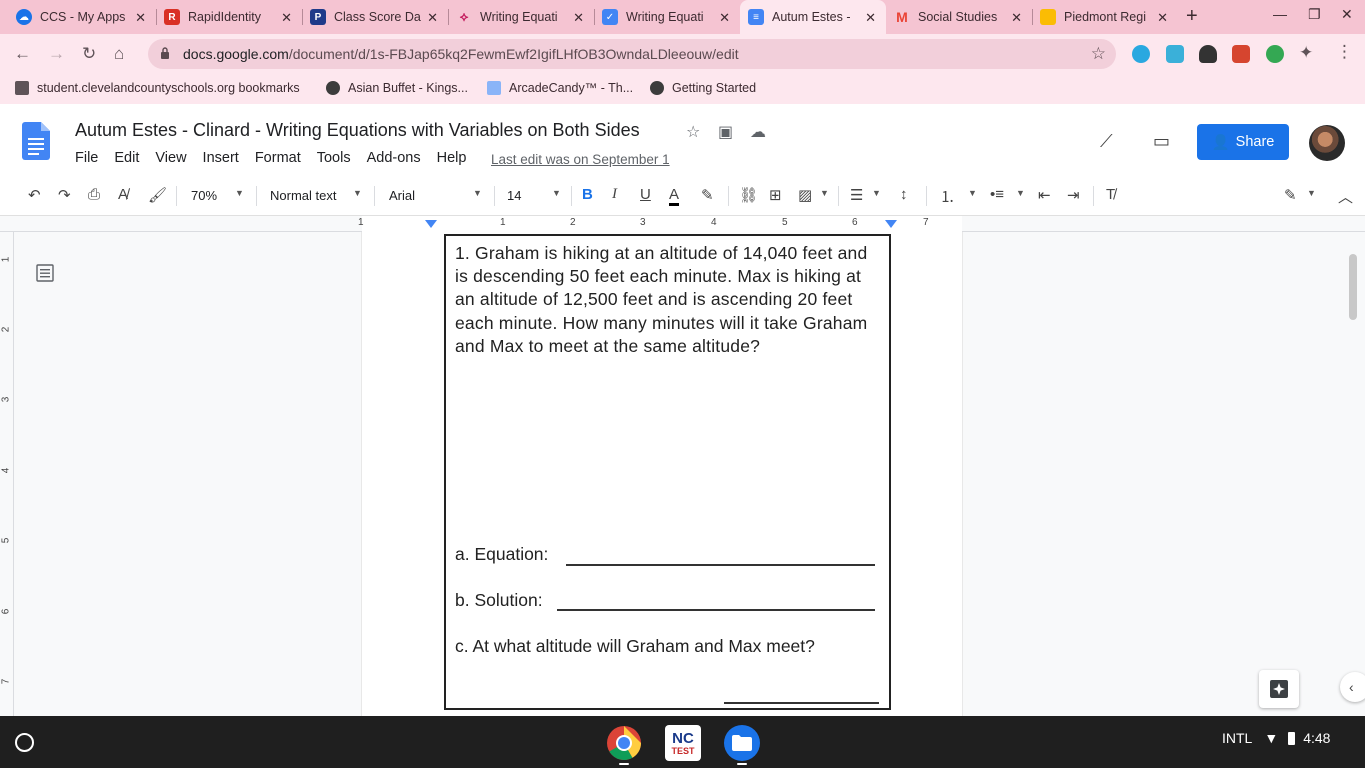 Image resolution: width=1365 pixels, height=768 pixels. I want to click on cloud-status-icon: ☁, so click(758, 132).